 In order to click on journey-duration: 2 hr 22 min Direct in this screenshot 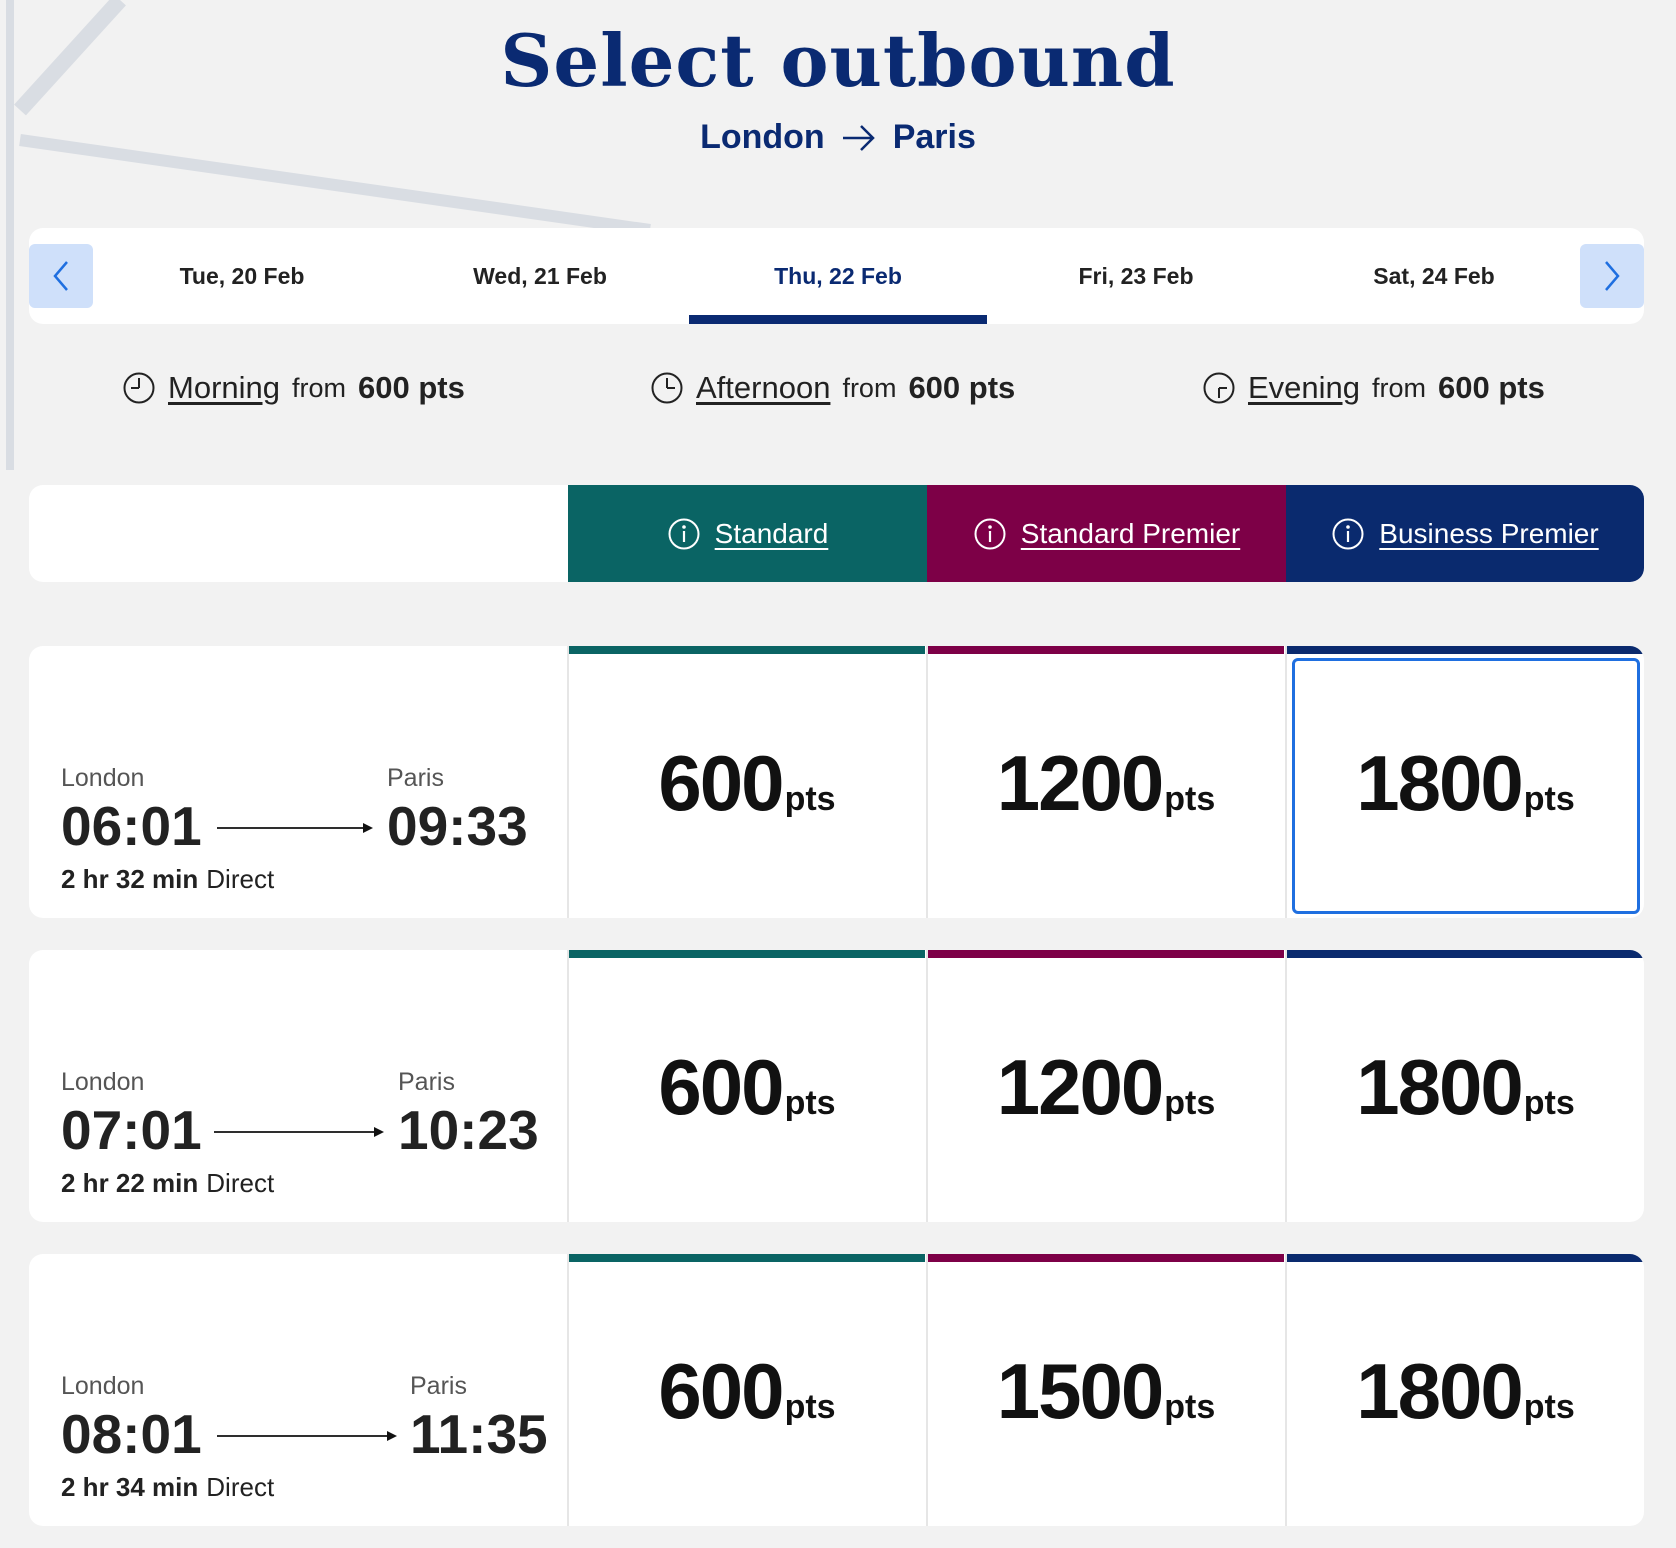, I will do `click(167, 1183)`.